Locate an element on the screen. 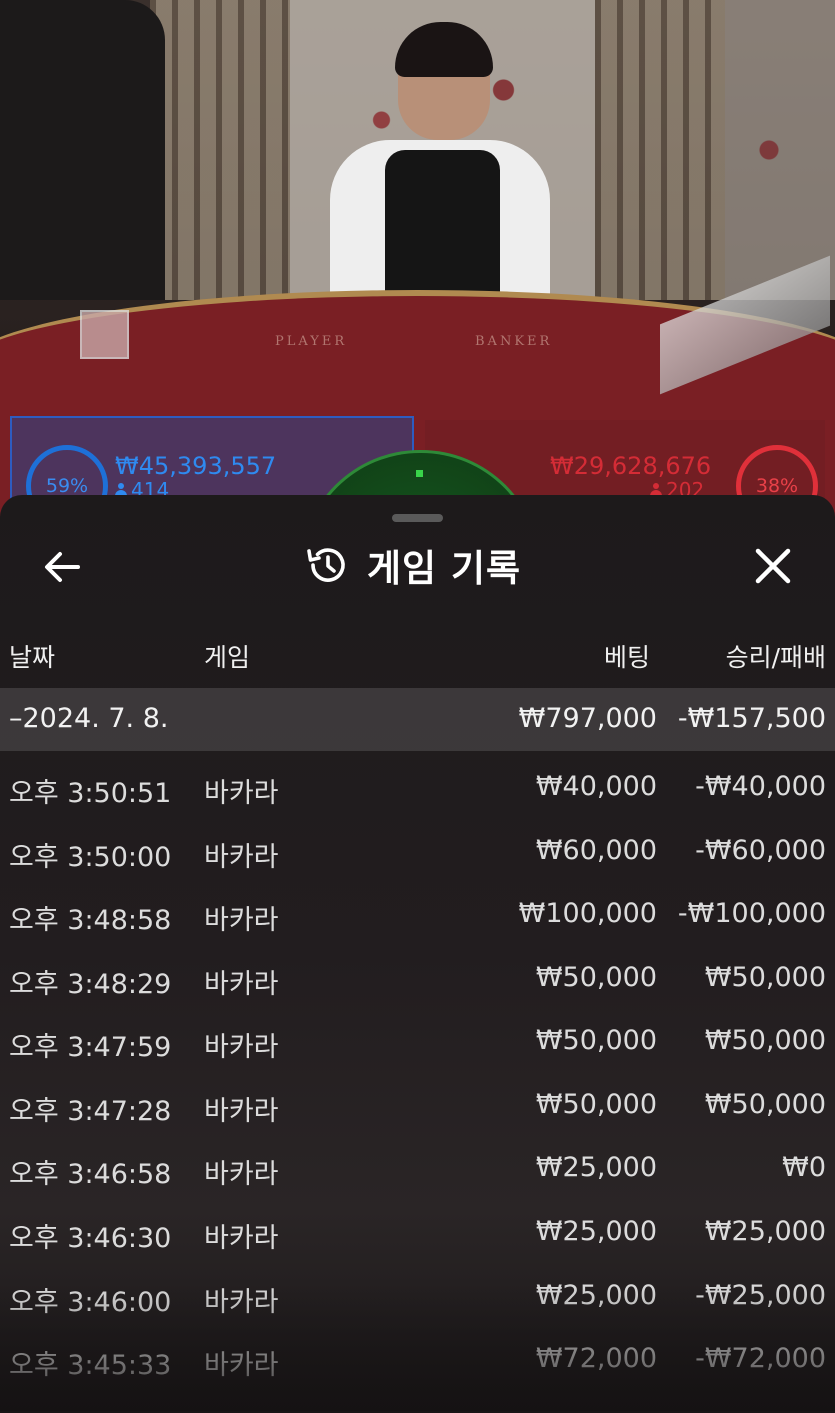 The width and height of the screenshot is (835, 1413). row-win-loss: -₩60,000 is located at coordinates (760, 850).